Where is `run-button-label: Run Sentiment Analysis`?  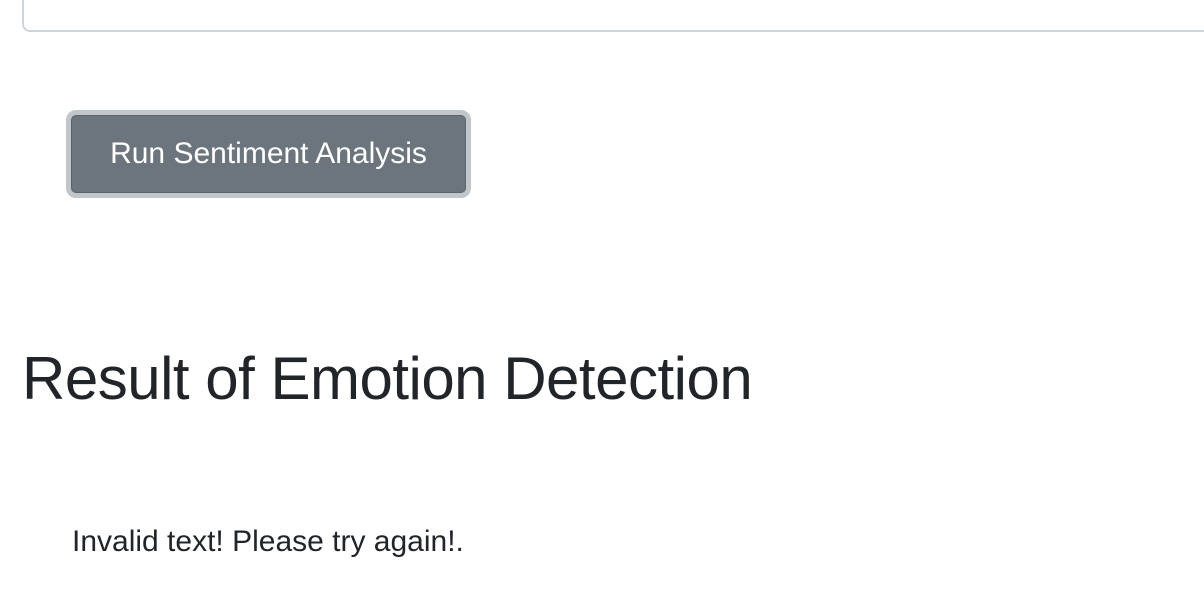 run-button-label: Run Sentiment Analysis is located at coordinates (268, 153).